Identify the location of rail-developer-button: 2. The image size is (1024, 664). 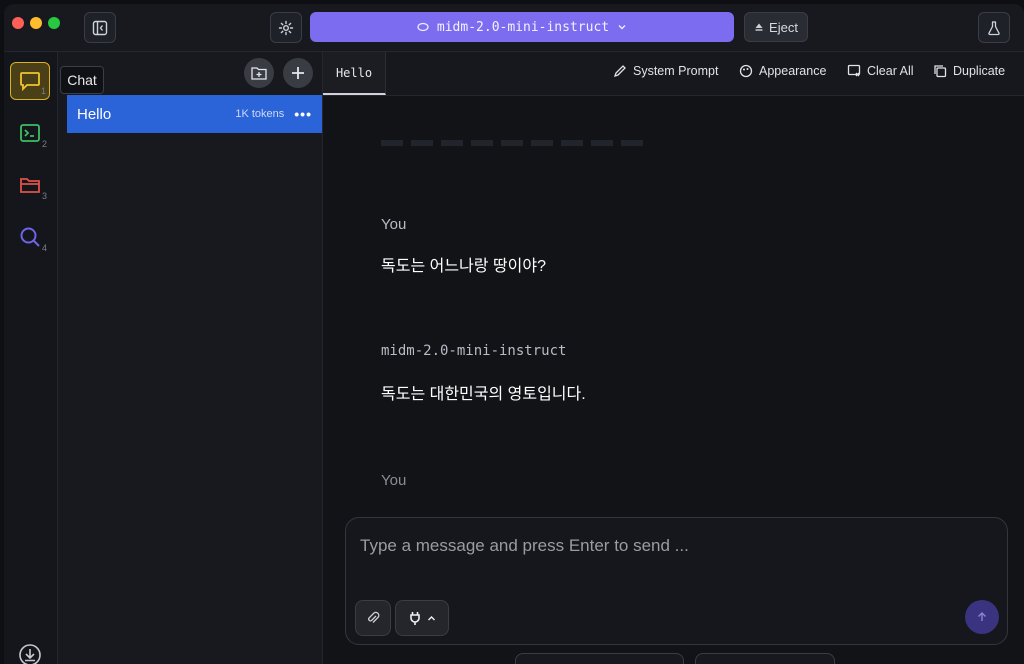
(30, 133).